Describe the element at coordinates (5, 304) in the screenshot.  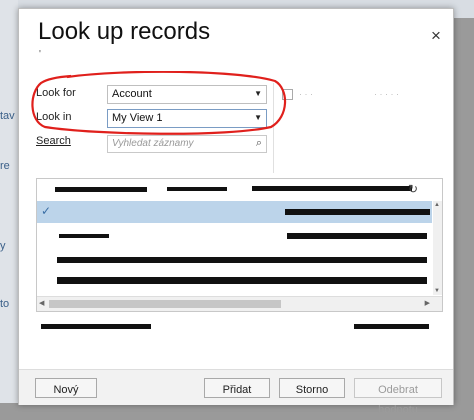
I see `background-text-fragment: to` at that location.